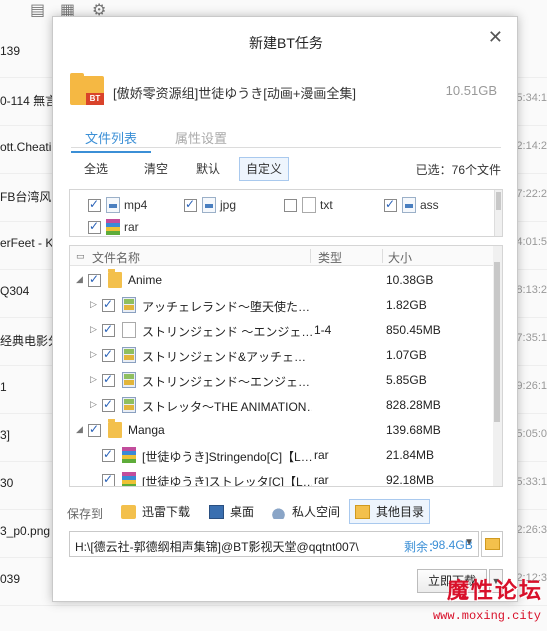 The width and height of the screenshot is (547, 631). What do you see at coordinates (85, 514) in the screenshot?
I see `save-to-label: 保存到` at bounding box center [85, 514].